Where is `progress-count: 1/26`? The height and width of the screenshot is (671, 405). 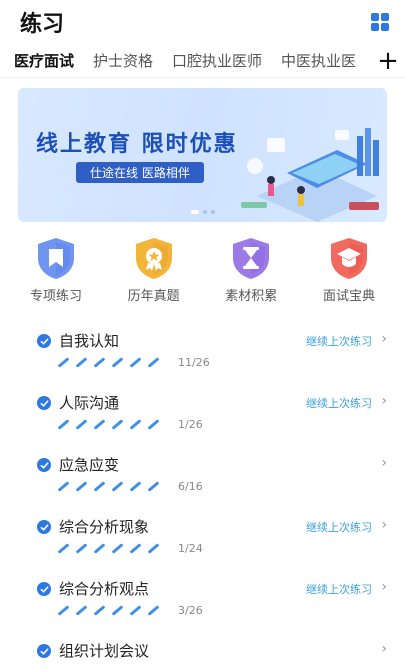 progress-count: 1/26 is located at coordinates (190, 424).